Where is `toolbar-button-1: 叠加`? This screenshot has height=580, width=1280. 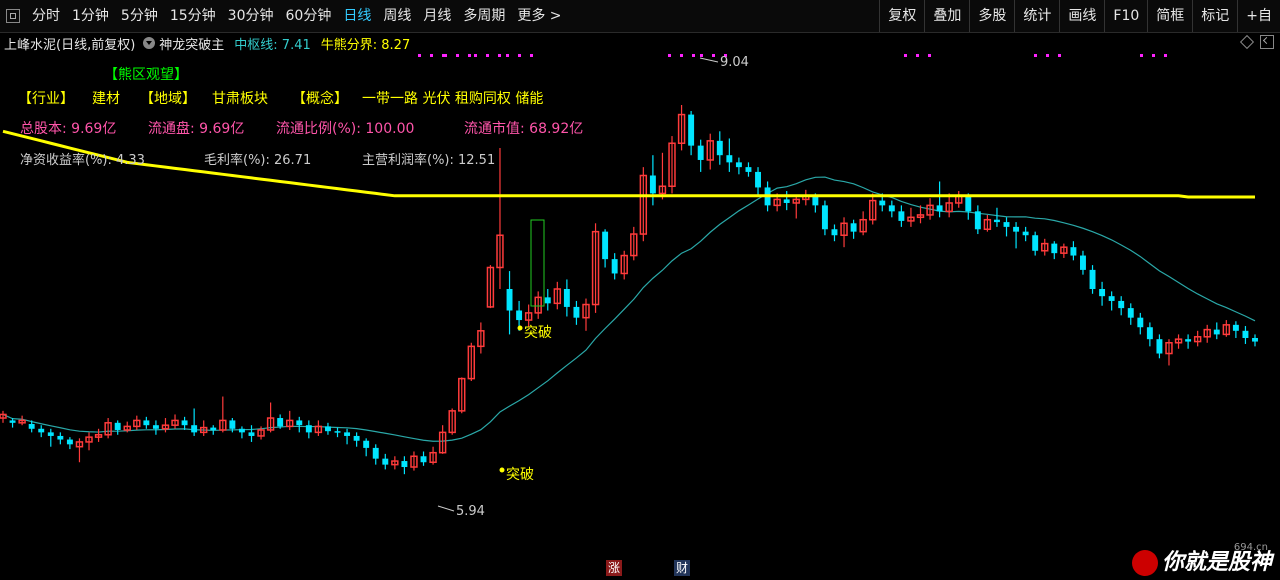 toolbar-button-1: 叠加 is located at coordinates (946, 16).